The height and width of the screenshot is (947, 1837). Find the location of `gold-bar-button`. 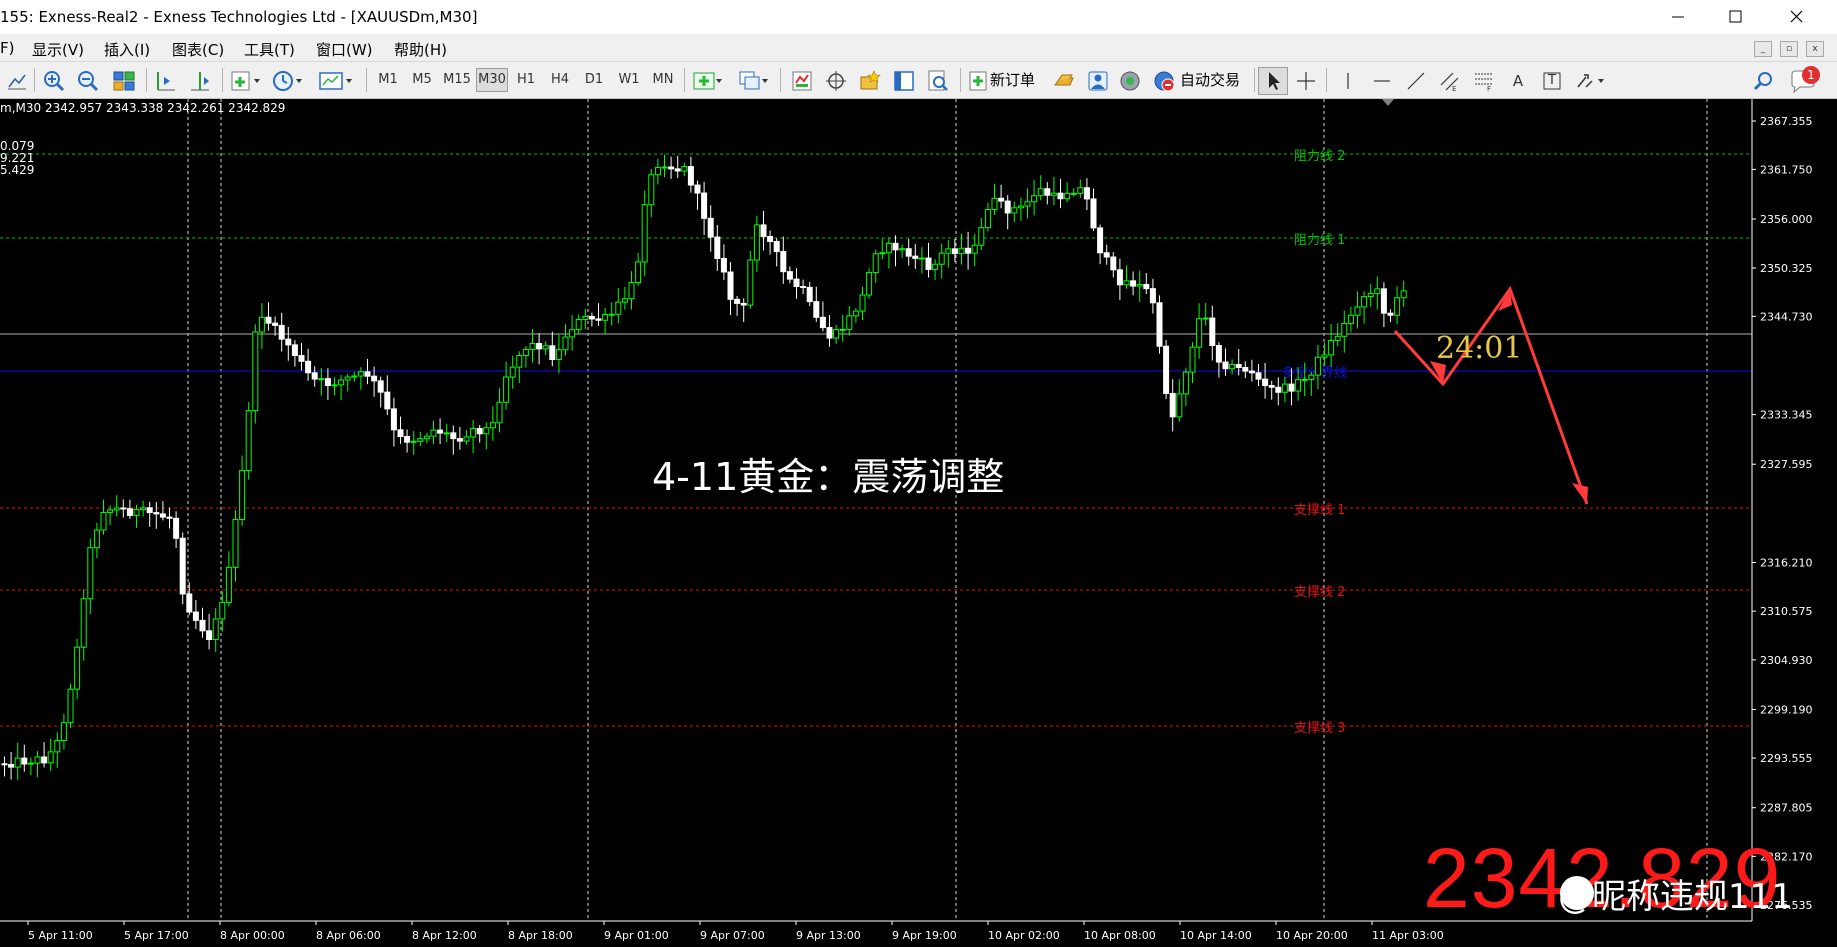

gold-bar-button is located at coordinates (1064, 83).